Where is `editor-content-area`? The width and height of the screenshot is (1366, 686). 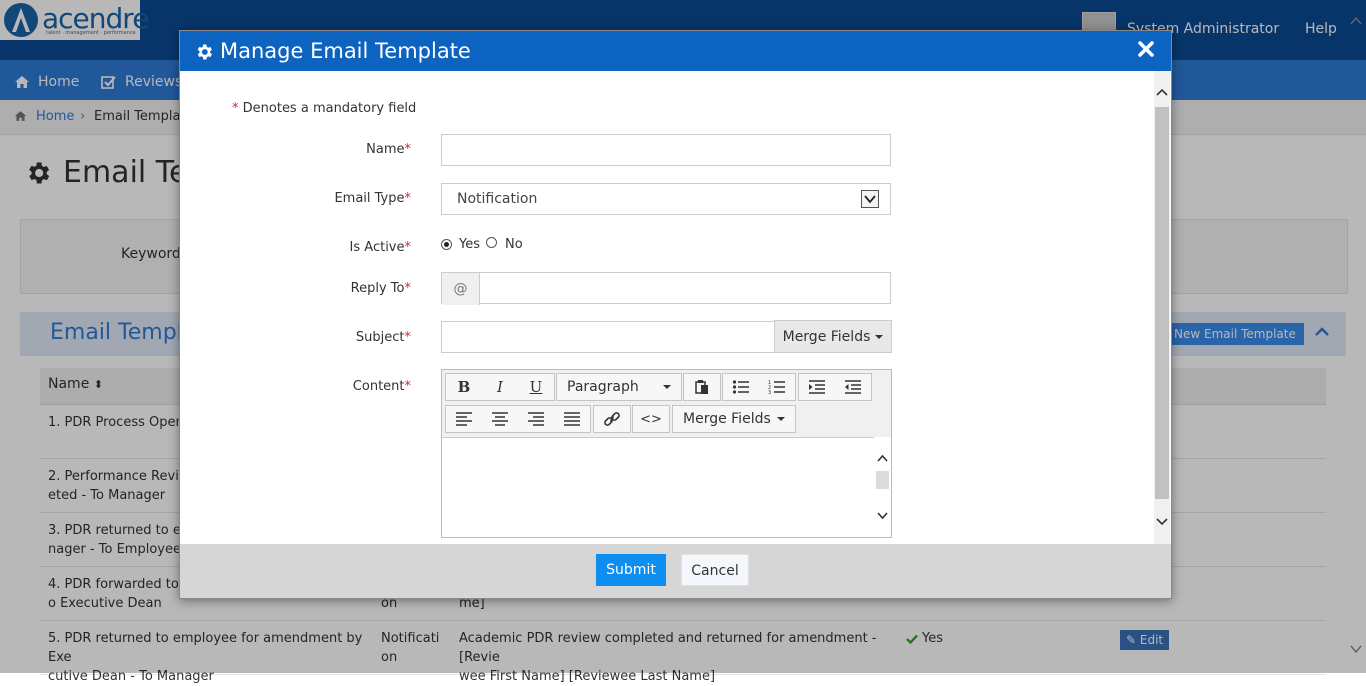
editor-content-area is located at coordinates (658, 487).